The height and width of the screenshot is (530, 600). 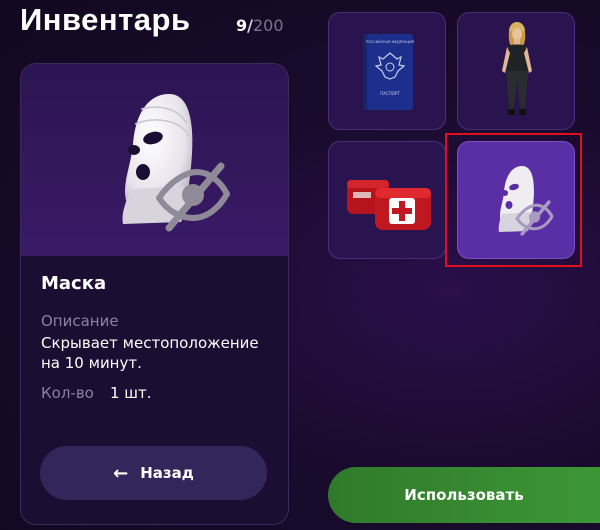 I want to click on first-aid-kit-icon, so click(x=389, y=205).